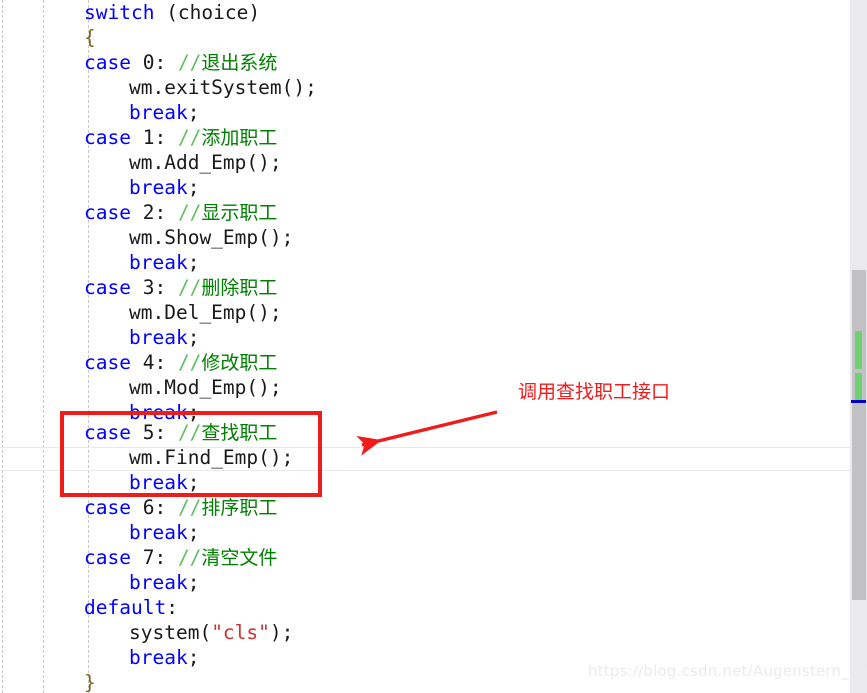  I want to click on code-token: wm.Mod_Emp();, so click(205, 387).